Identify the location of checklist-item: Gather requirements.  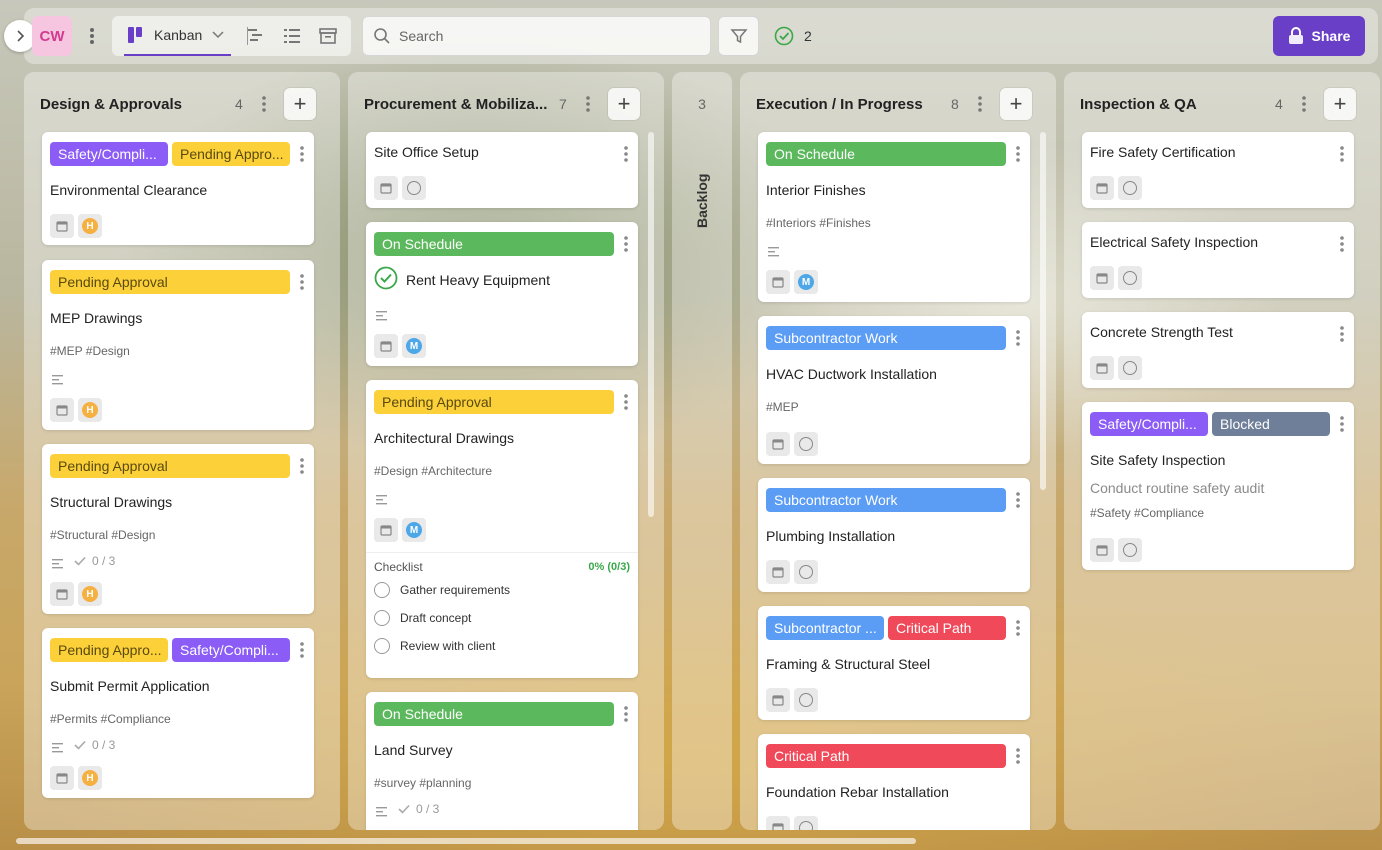
(442, 590).